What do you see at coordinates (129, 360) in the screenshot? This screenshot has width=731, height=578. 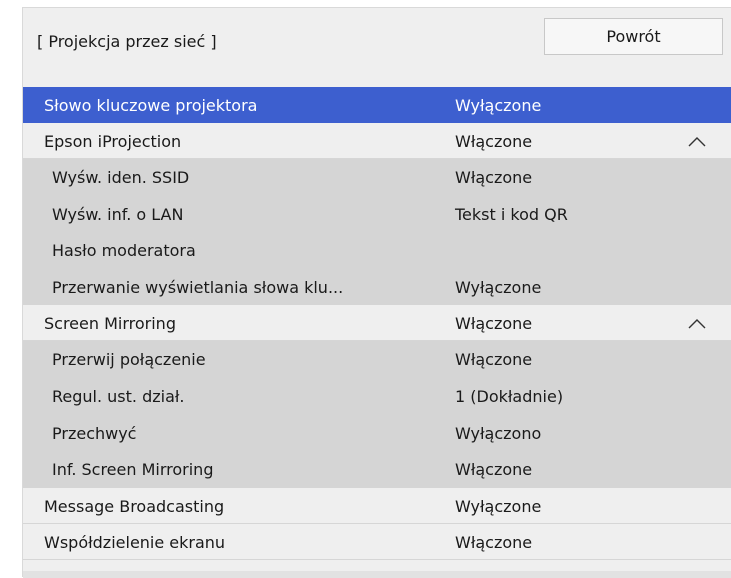 I see `menu-row-label: Przerwij połączenie` at bounding box center [129, 360].